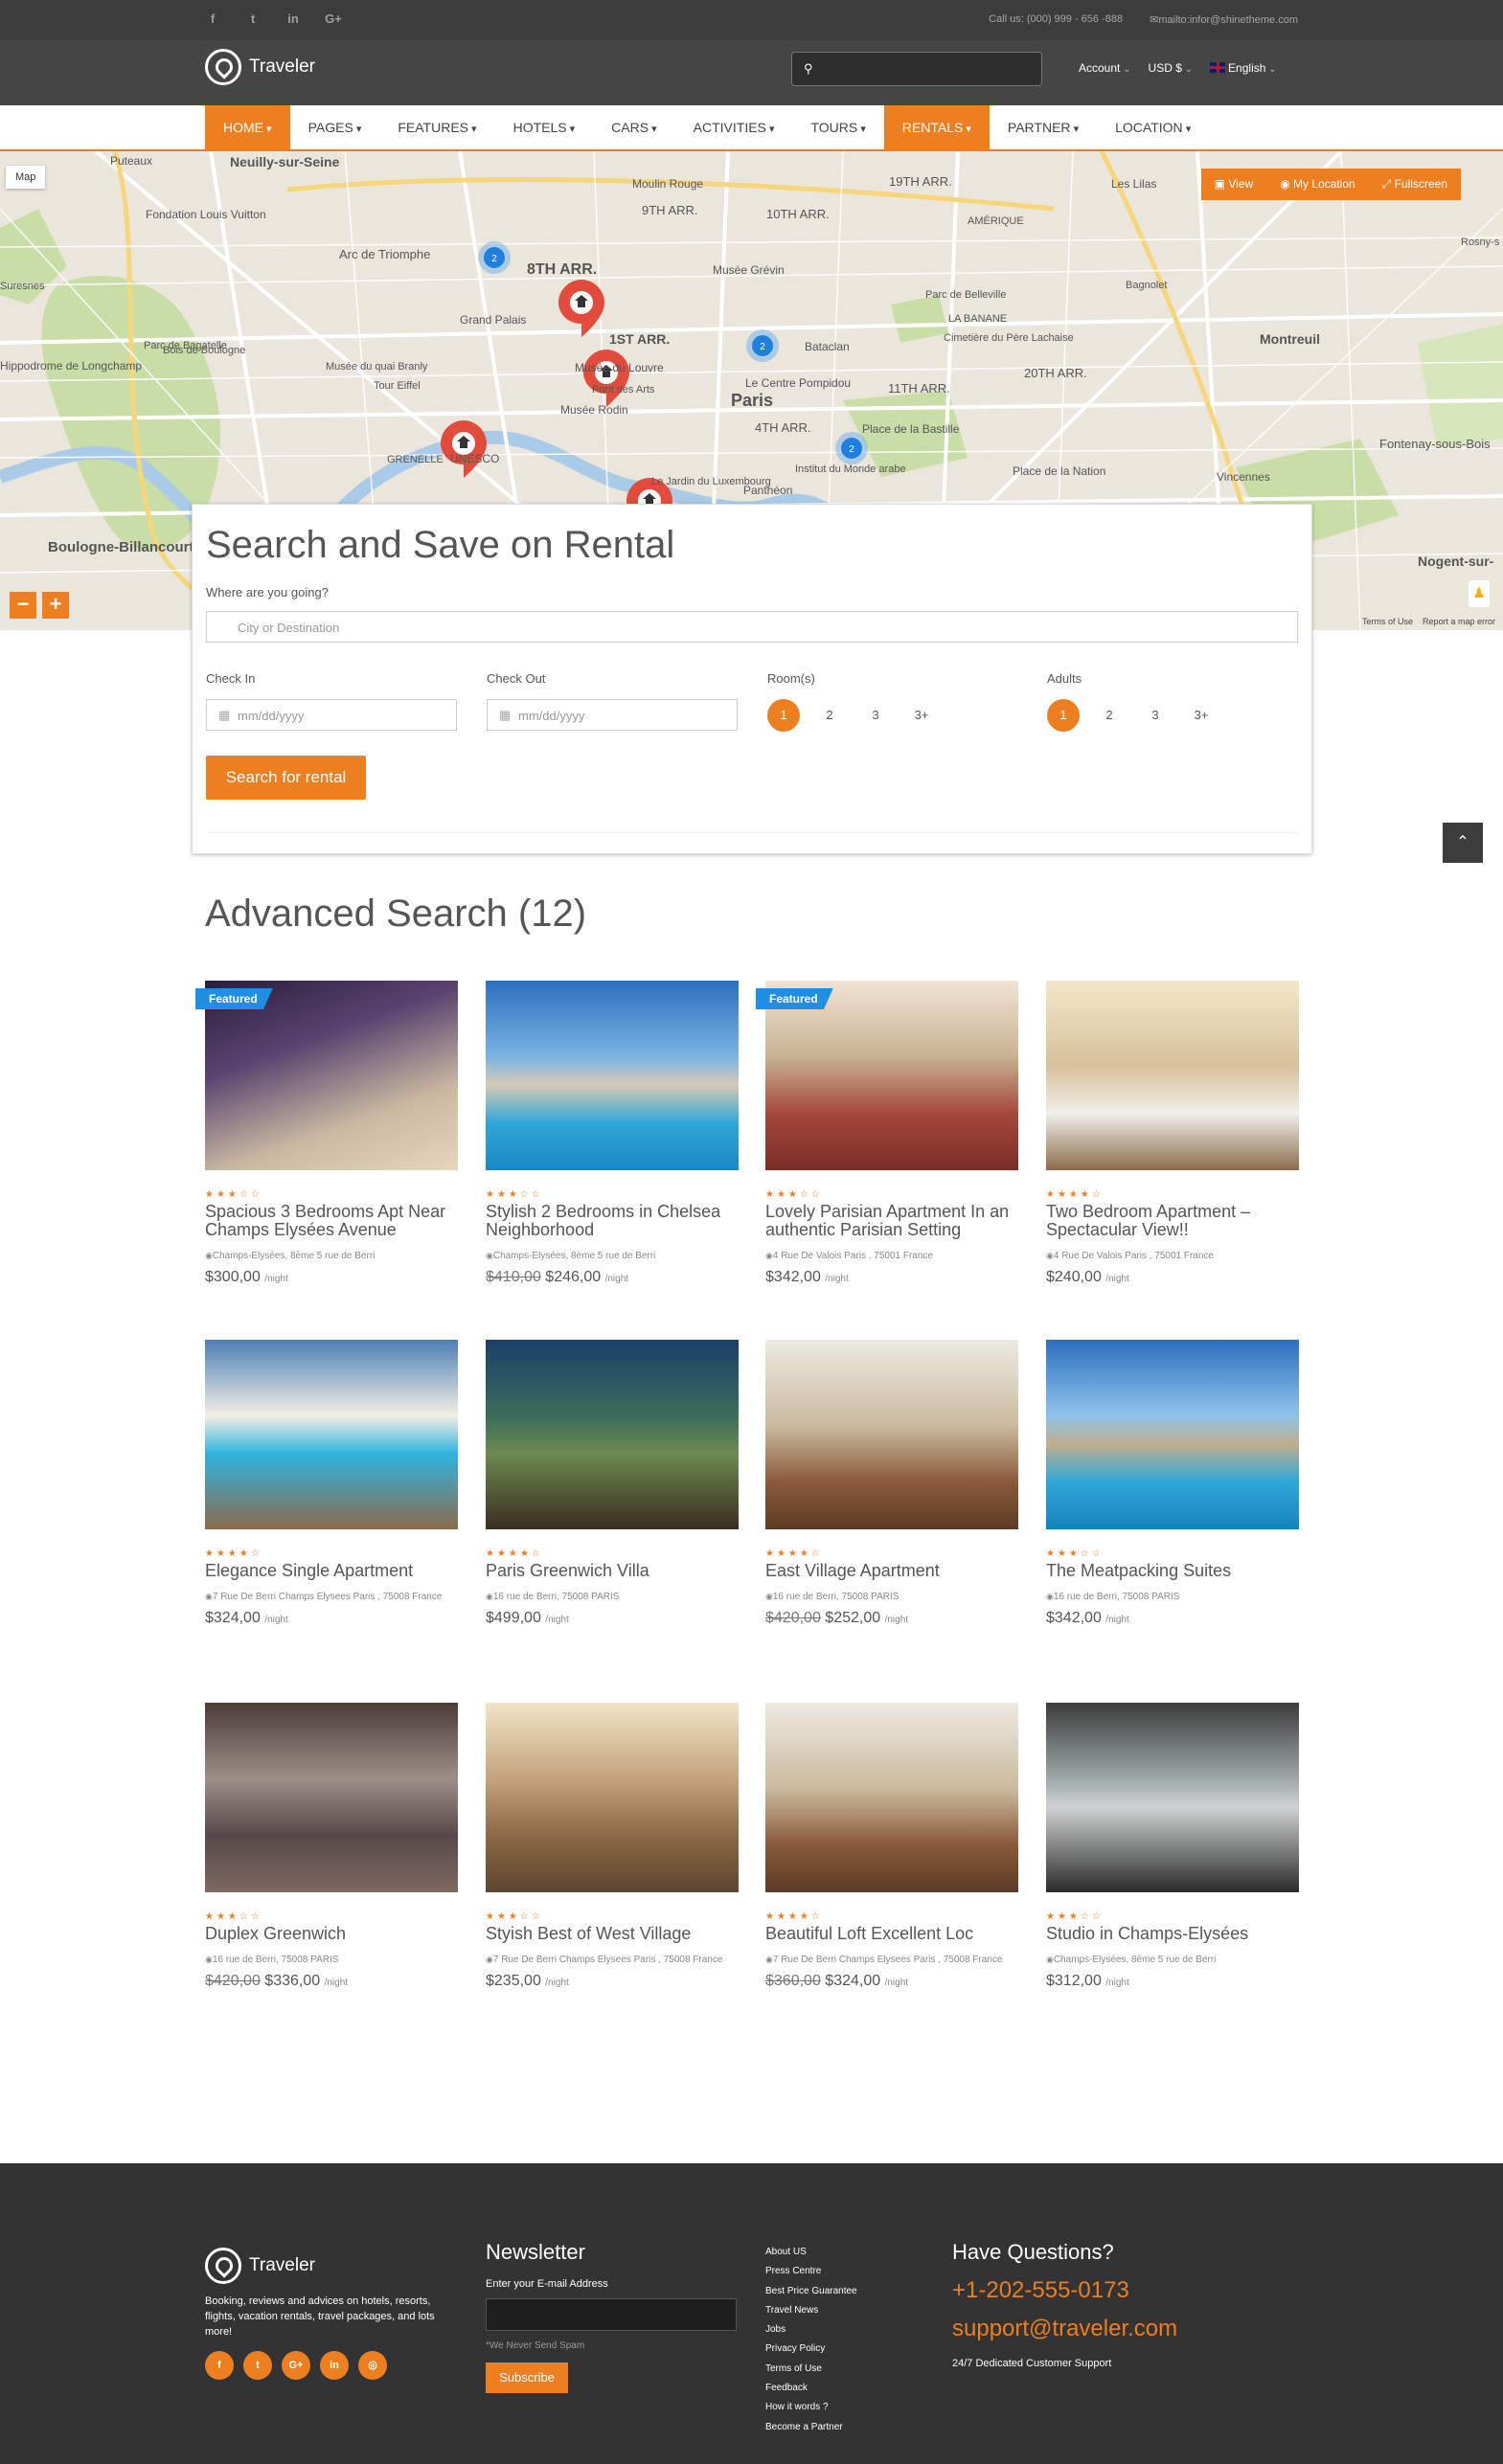 The image size is (1503, 2464). Describe the element at coordinates (1224, 19) in the screenshot. I see `top-email-link: mailto:infor@shinetheme.com` at that location.